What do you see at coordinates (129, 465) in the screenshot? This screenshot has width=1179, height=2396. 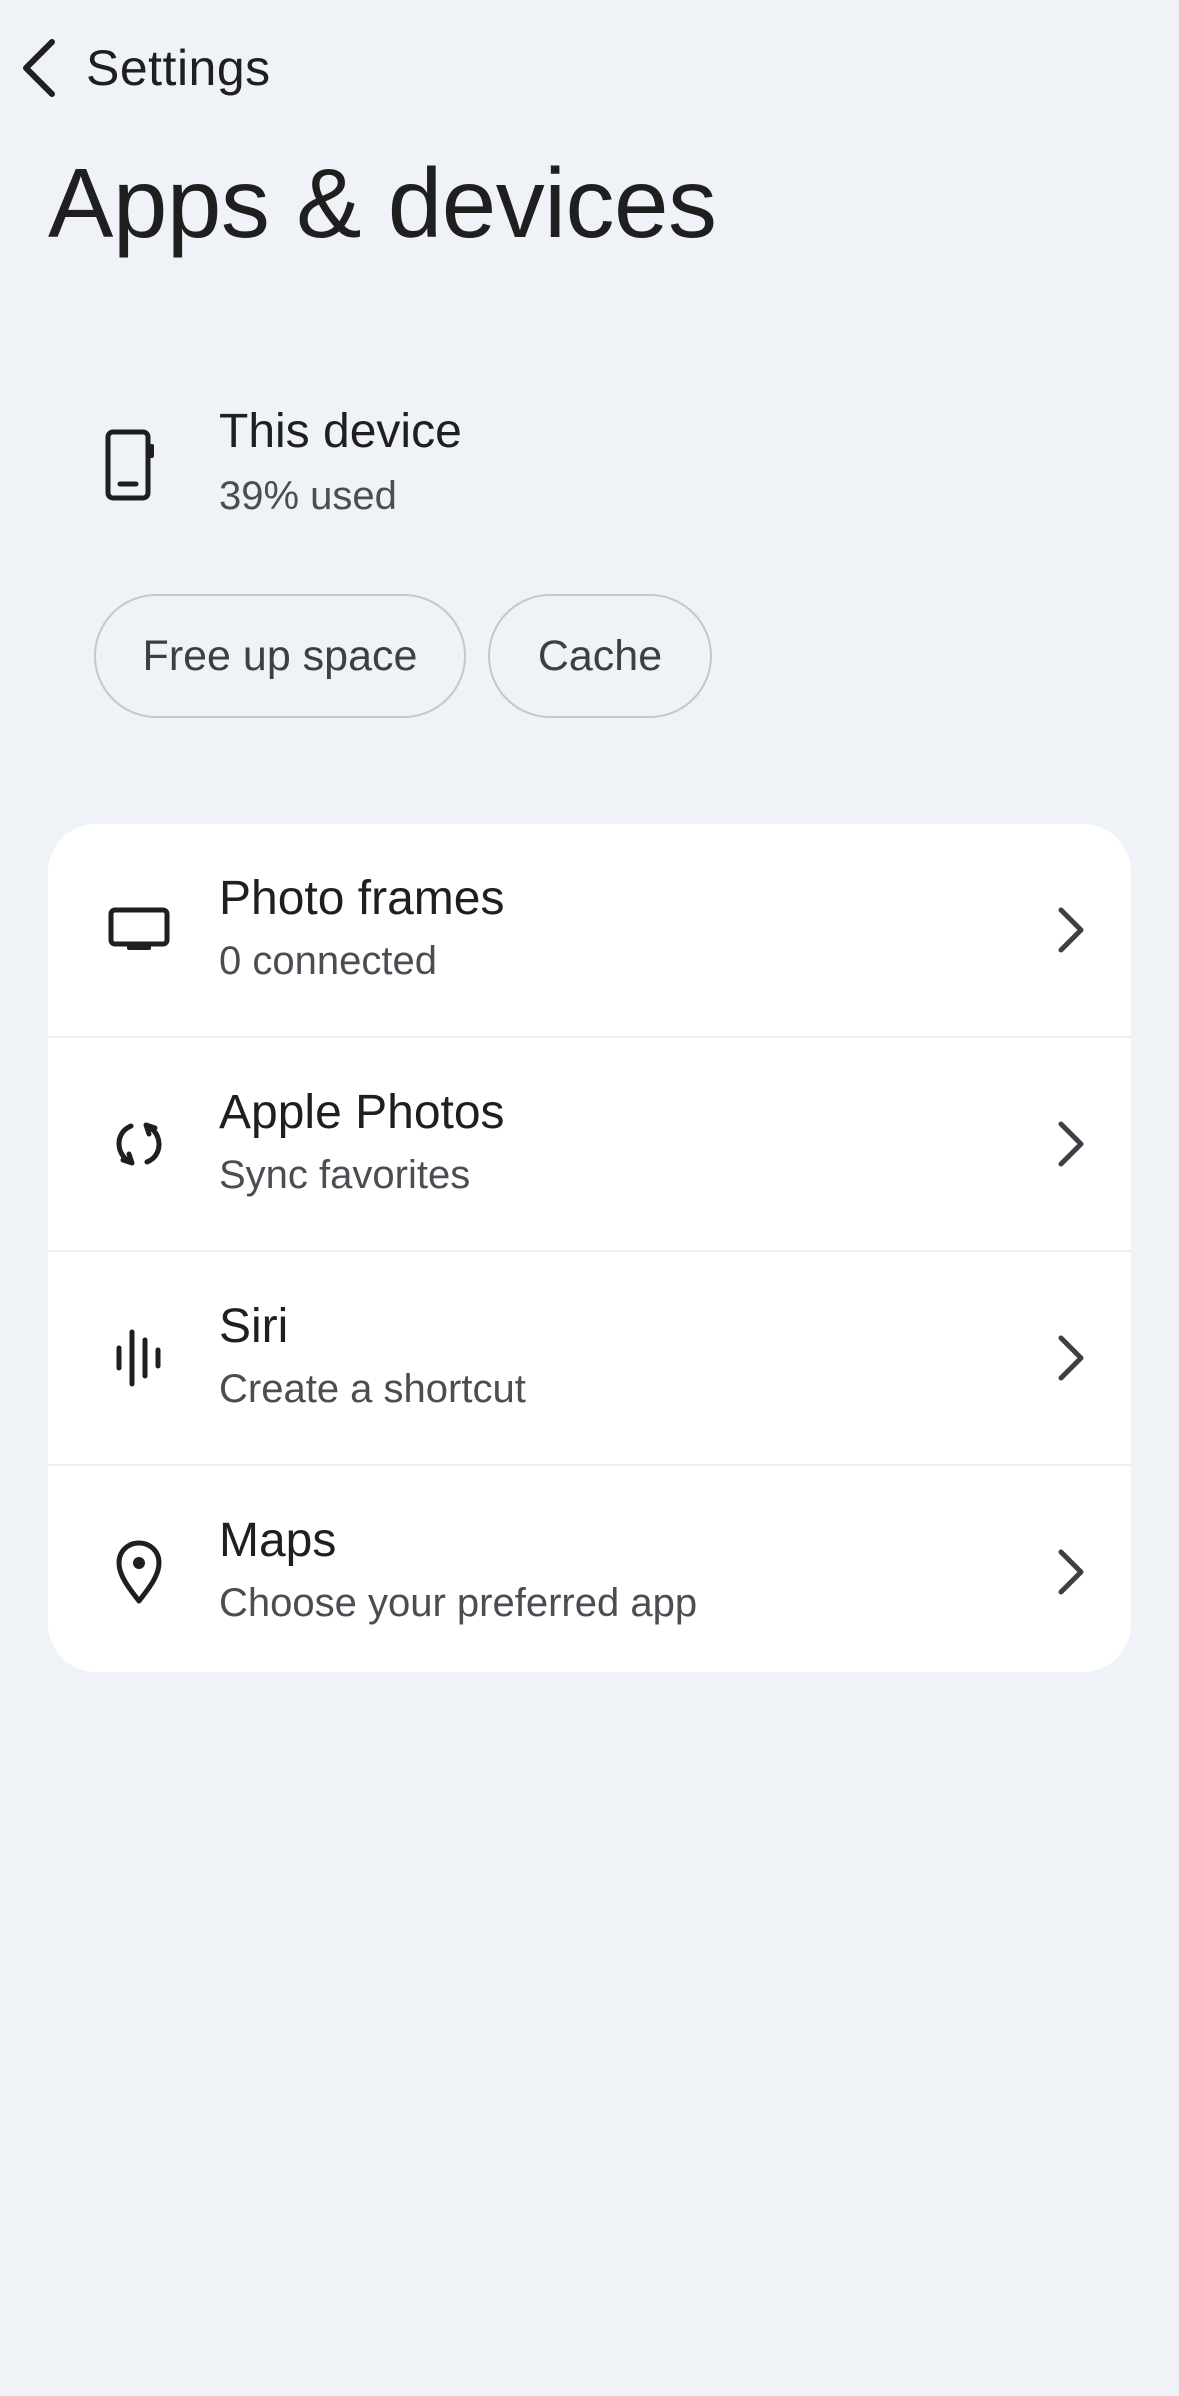 I see `phone-icon` at bounding box center [129, 465].